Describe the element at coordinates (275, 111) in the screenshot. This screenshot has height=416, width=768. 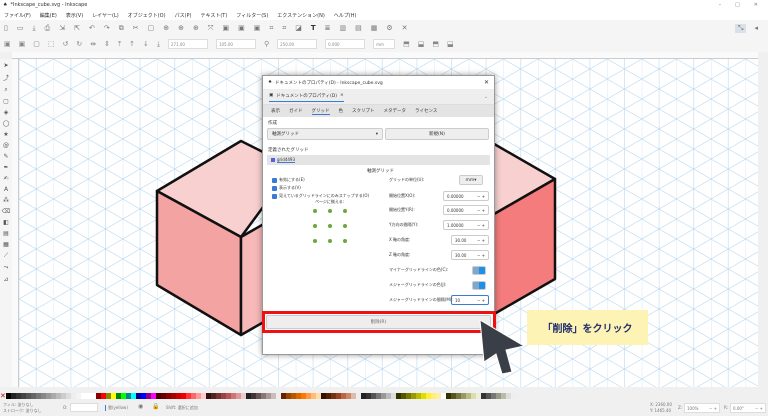
I see `tab-display: 表示` at that location.